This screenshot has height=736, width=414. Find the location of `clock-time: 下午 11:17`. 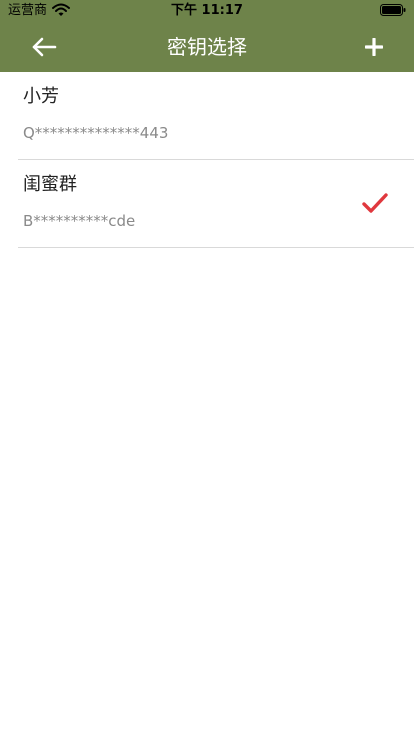

clock-time: 下午 11:17 is located at coordinates (207, 10).